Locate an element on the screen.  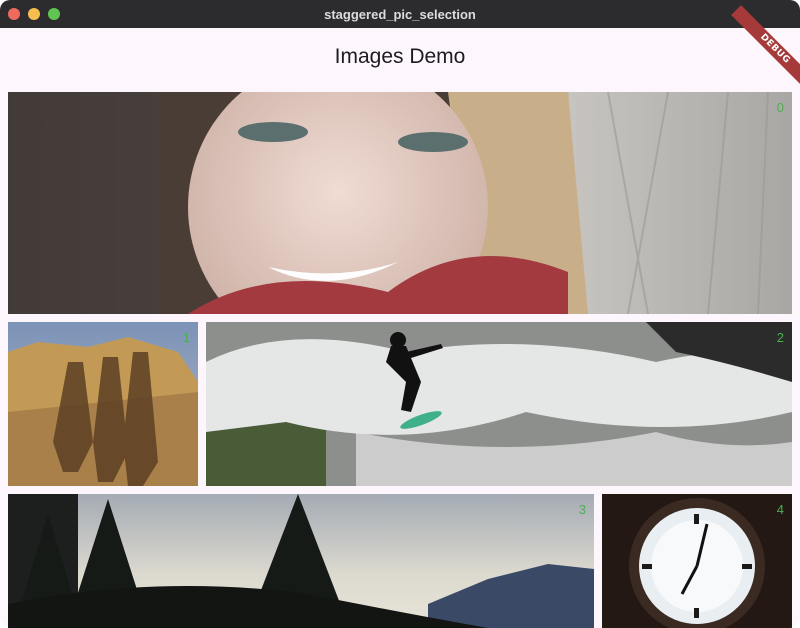
clock-image is located at coordinates (697, 561).